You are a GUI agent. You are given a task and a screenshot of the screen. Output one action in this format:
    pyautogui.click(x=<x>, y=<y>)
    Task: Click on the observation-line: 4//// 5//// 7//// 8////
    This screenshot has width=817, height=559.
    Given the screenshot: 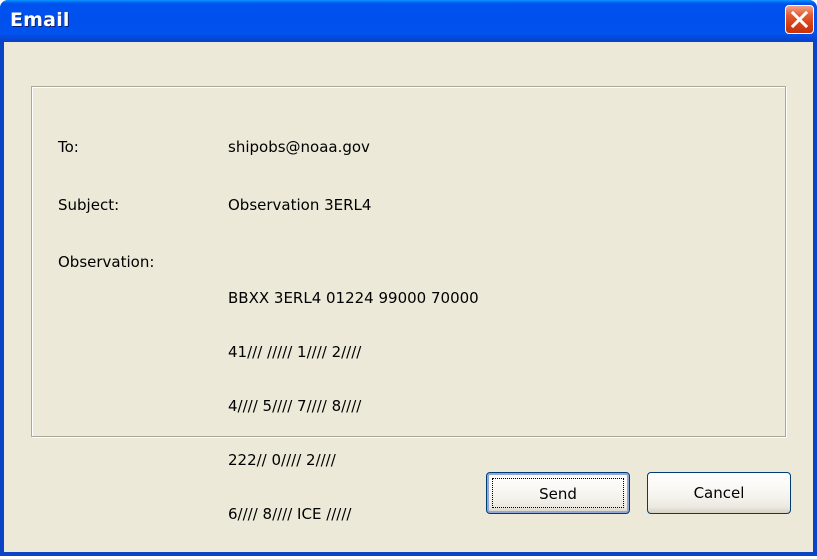 What is the action you would take?
    pyautogui.click(x=295, y=406)
    